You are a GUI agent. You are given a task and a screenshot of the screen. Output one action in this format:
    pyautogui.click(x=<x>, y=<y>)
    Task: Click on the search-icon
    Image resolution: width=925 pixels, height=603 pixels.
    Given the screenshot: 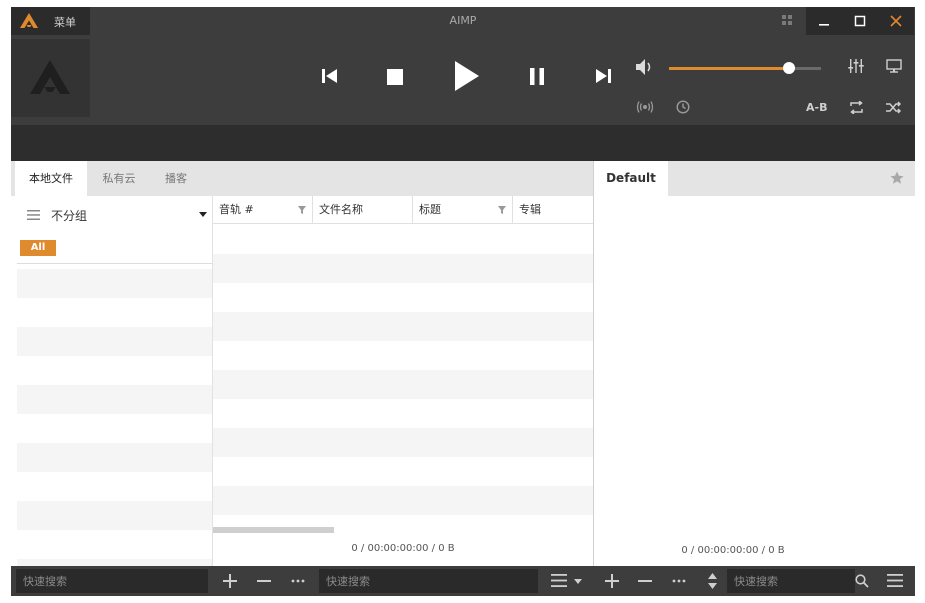 What is the action you would take?
    pyautogui.click(x=862, y=581)
    